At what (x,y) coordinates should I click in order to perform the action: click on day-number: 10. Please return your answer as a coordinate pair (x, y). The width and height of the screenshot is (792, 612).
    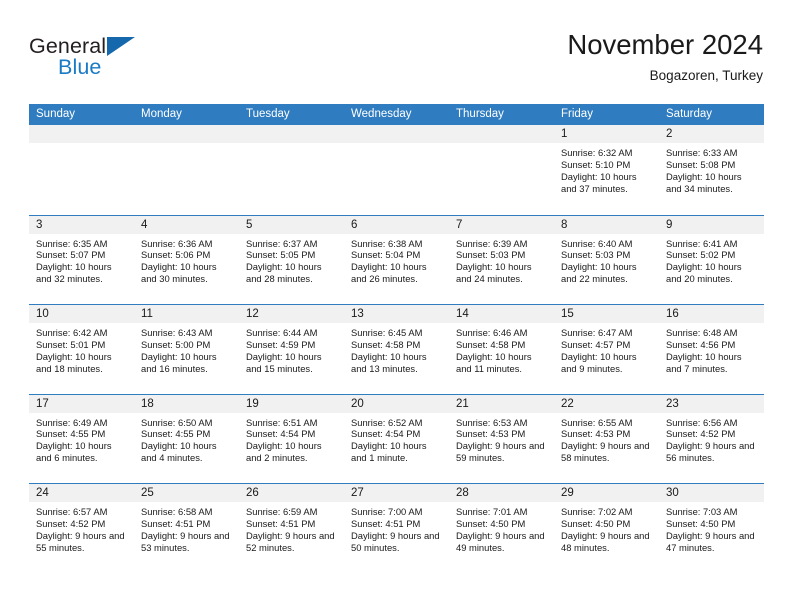
    Looking at the image, I should click on (81, 314).